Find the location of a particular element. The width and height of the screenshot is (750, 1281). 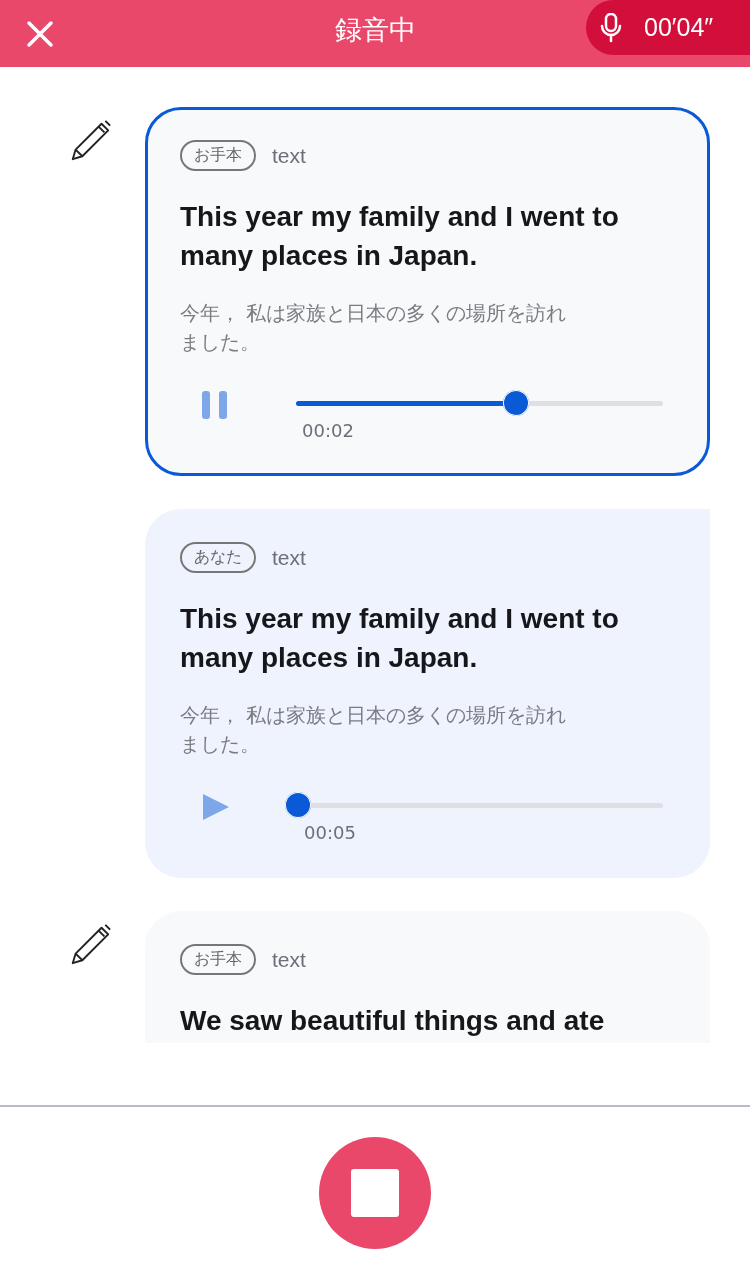

microphone-icon is located at coordinates (611, 27).